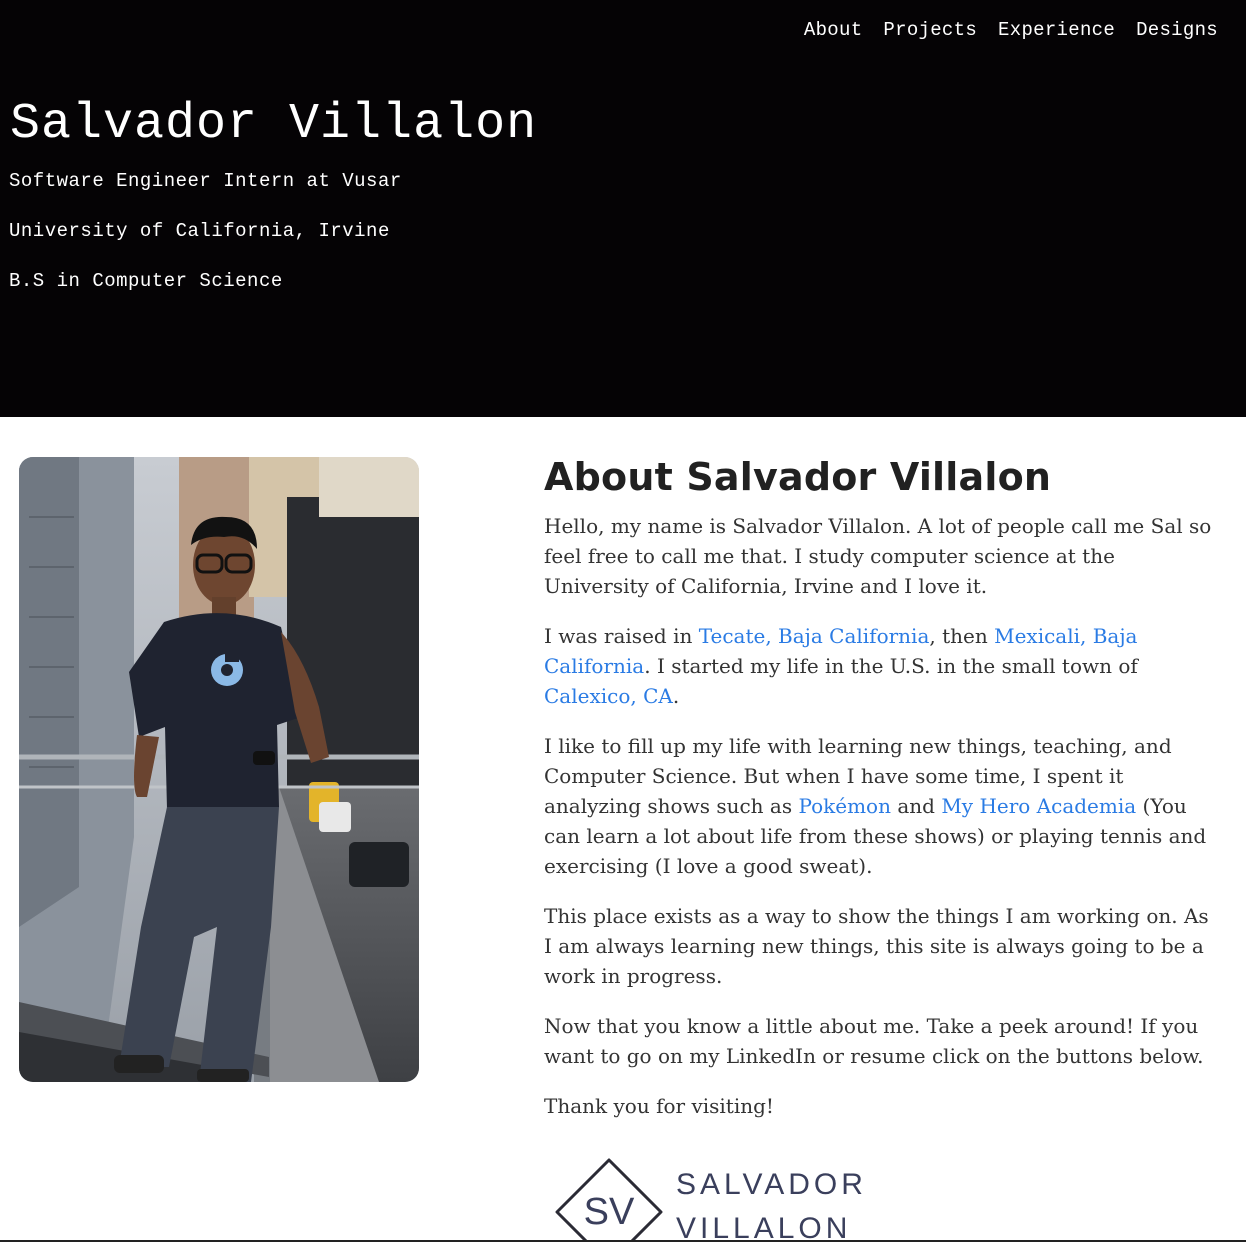 The height and width of the screenshot is (1246, 1246). Describe the element at coordinates (676, 696) in the screenshot. I see `about-text: .` at that location.